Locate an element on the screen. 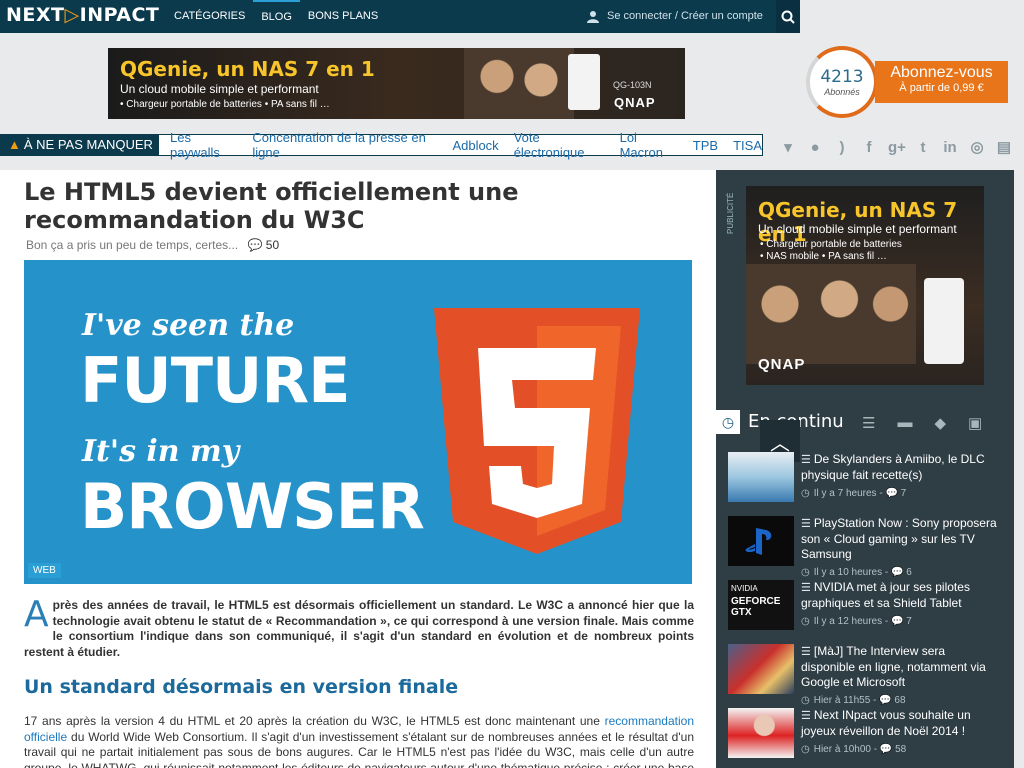 Image resolution: width=1024 pixels, height=768 pixels. google-plus-icon: g+ is located at coordinates (897, 147).